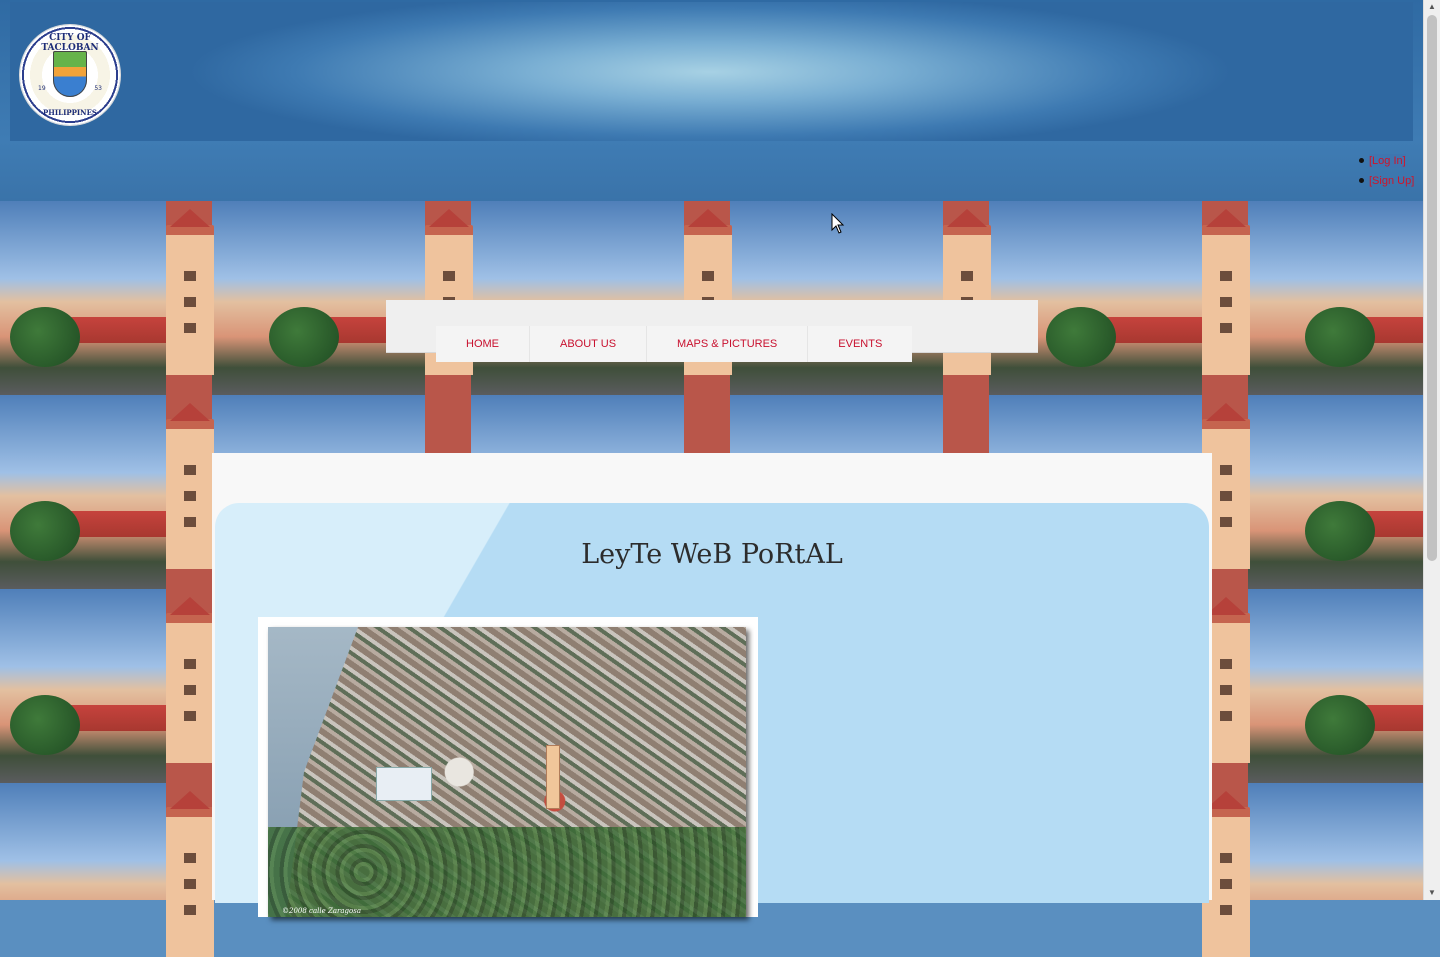  I want to click on nav-events: EVENTS, so click(860, 344).